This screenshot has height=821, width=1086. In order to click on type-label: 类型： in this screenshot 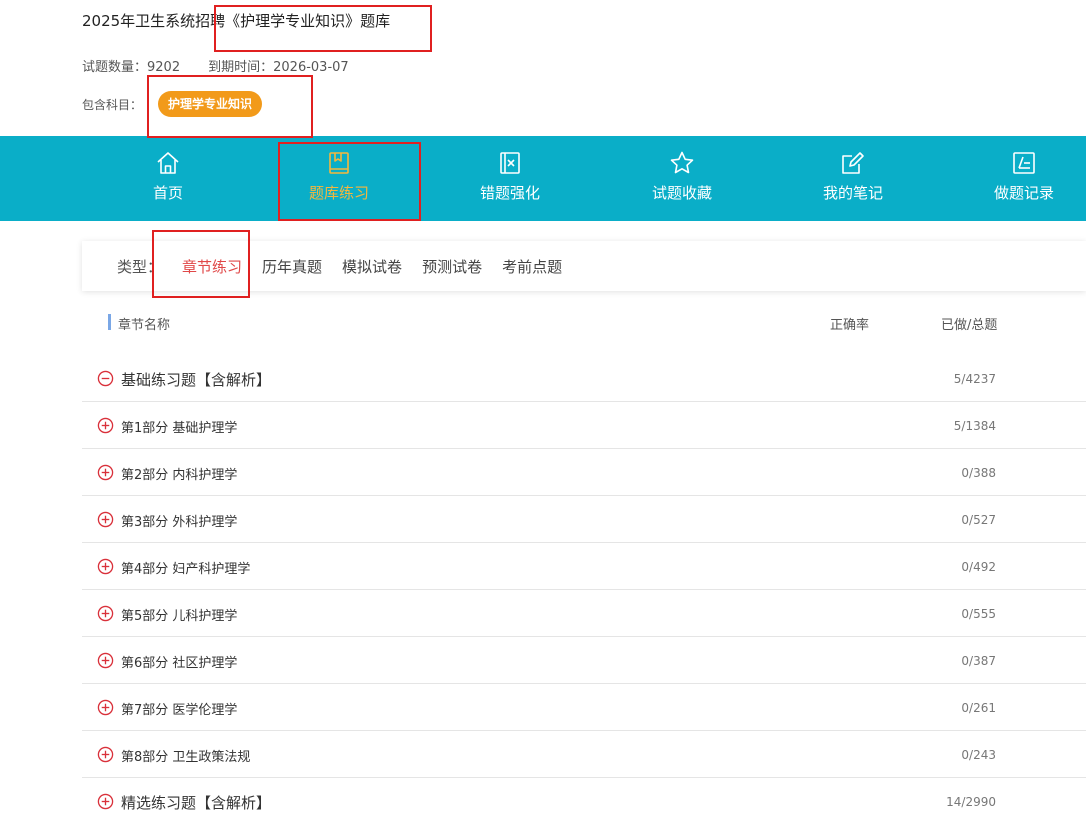, I will do `click(140, 266)`.